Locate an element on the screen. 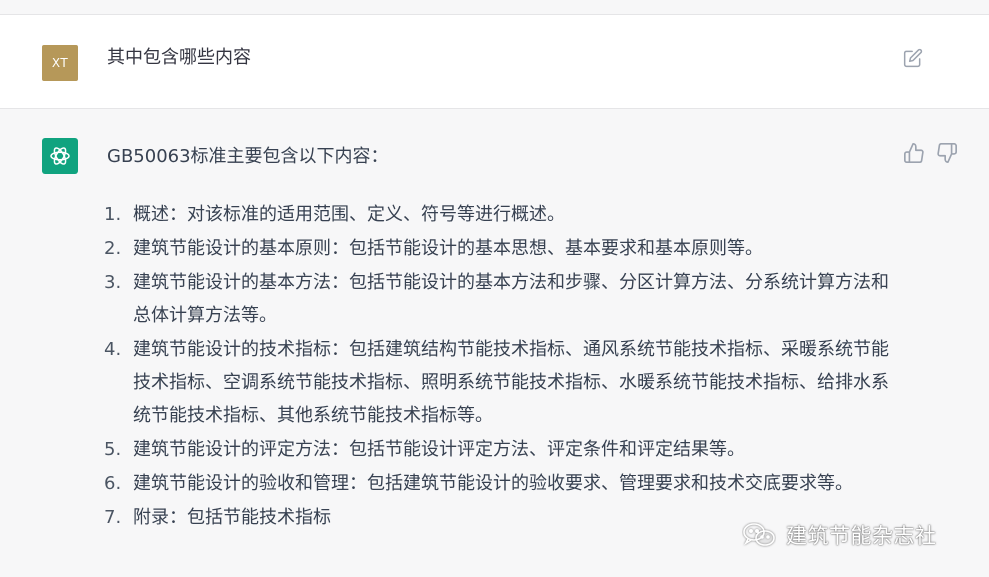  user-message-text: 其中包含哪些内容 is located at coordinates (179, 57).